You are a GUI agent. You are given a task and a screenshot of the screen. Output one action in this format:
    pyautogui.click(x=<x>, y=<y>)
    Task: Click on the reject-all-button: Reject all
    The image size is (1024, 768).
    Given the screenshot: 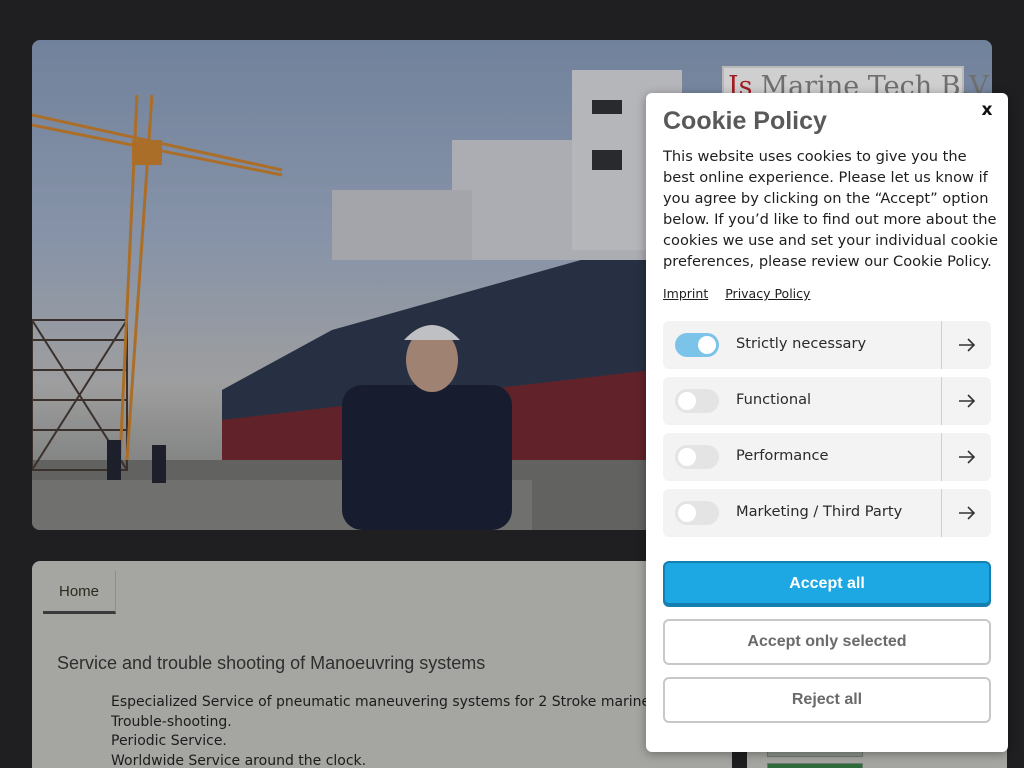 What is the action you would take?
    pyautogui.click(x=827, y=700)
    